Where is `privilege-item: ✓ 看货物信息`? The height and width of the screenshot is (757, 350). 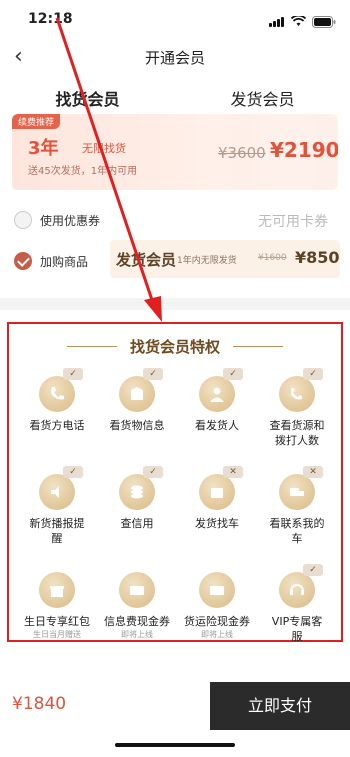 privilege-item: ✓ 看货物信息 is located at coordinates (137, 400).